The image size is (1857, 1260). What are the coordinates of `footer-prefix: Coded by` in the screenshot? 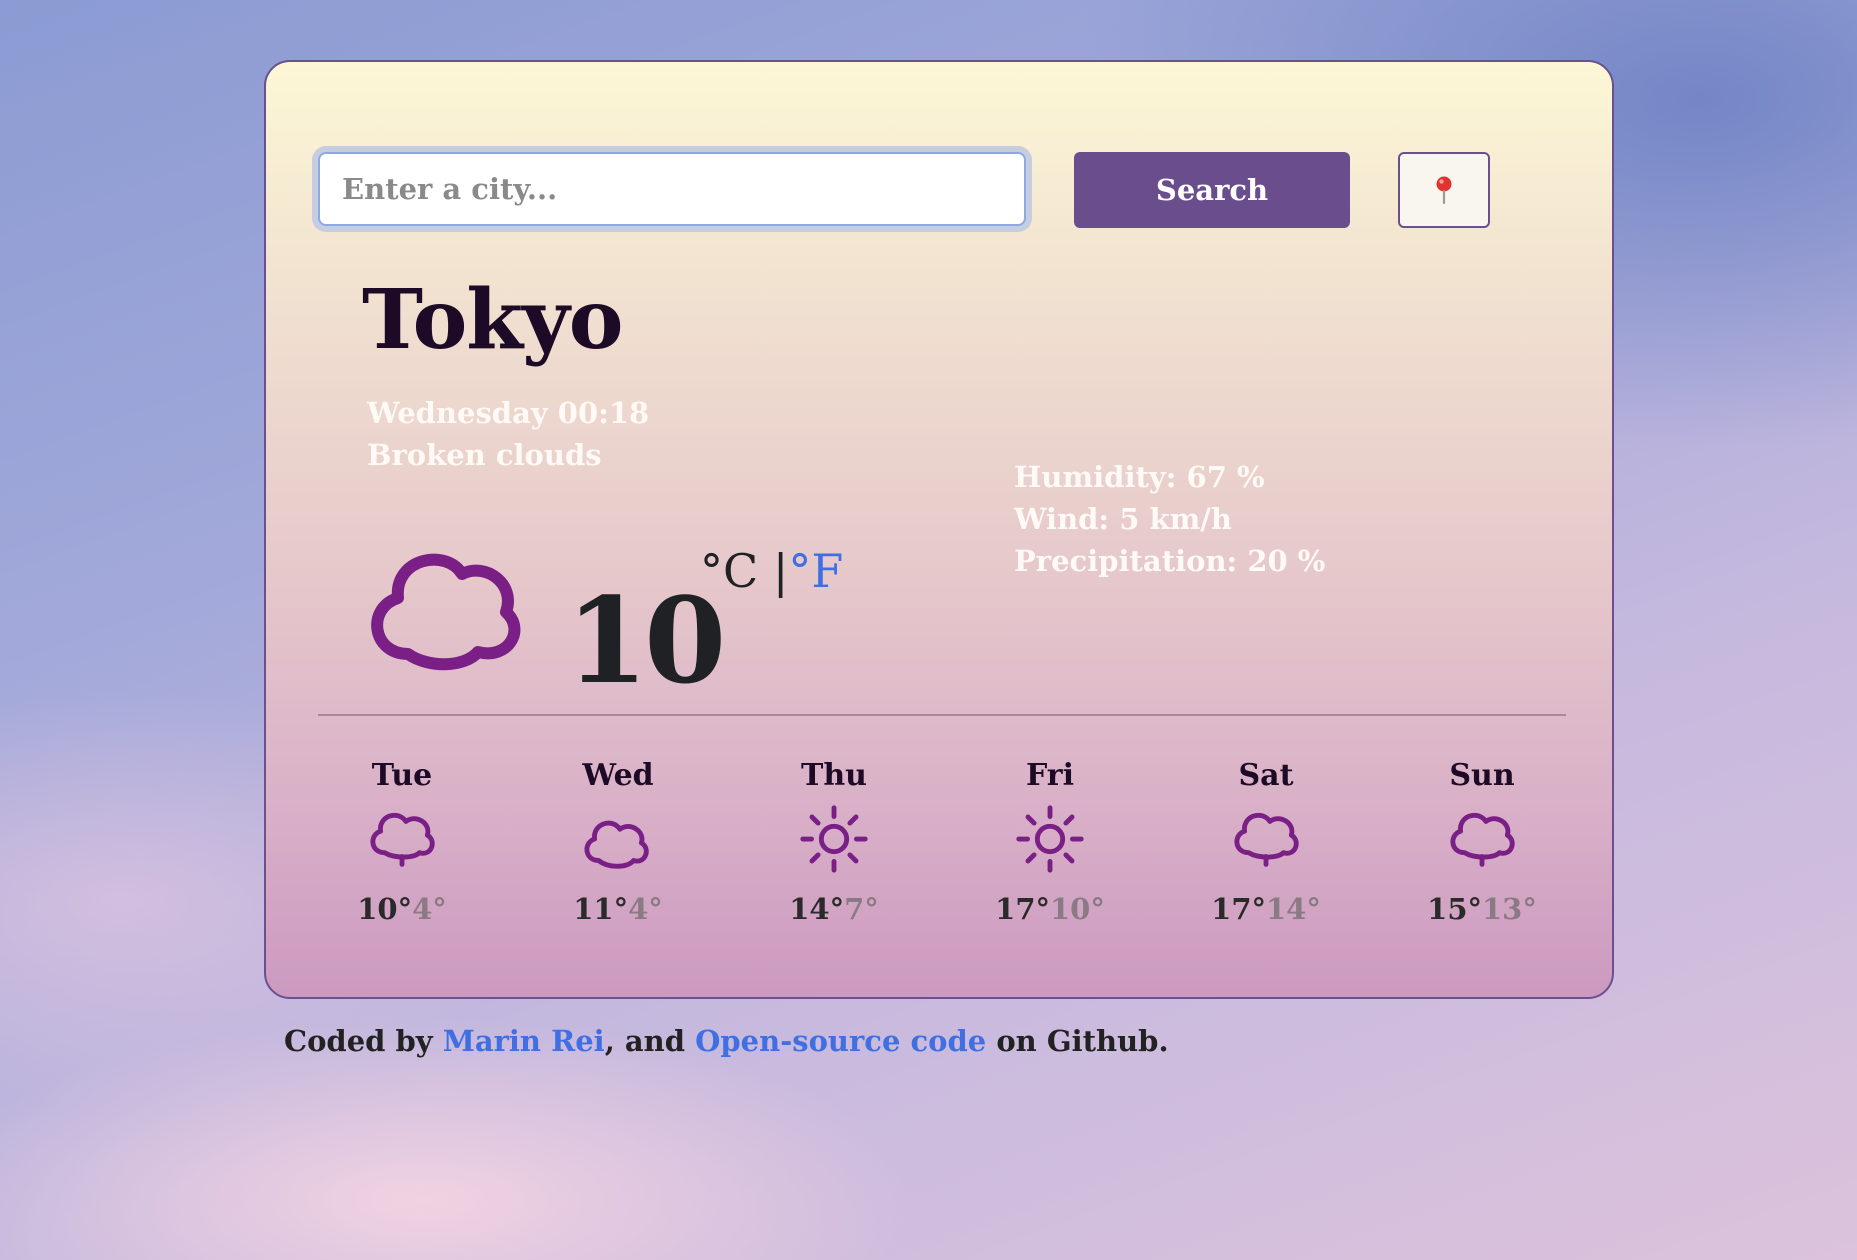 It's located at (363, 1041).